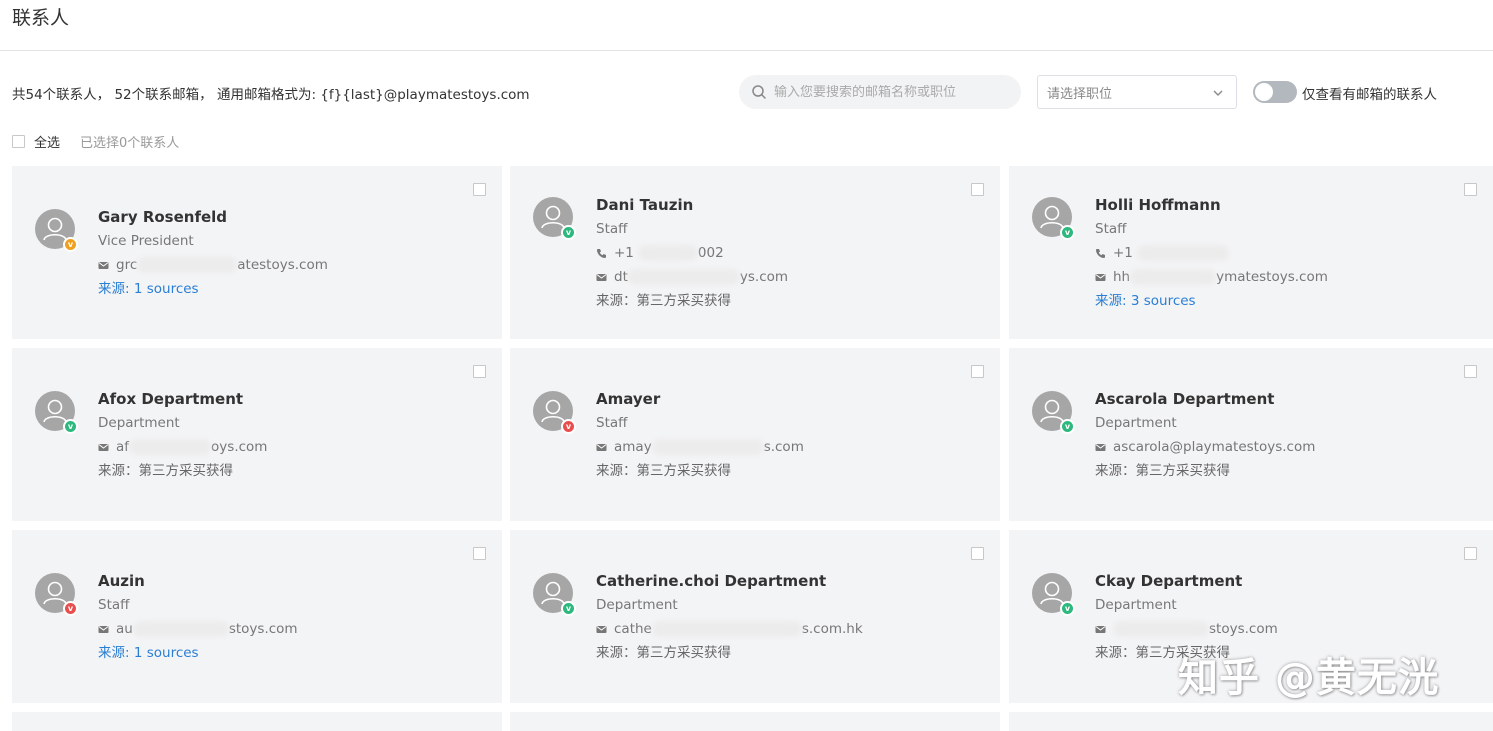  What do you see at coordinates (1137, 92) in the screenshot?
I see `position-select: 请选择职位` at bounding box center [1137, 92].